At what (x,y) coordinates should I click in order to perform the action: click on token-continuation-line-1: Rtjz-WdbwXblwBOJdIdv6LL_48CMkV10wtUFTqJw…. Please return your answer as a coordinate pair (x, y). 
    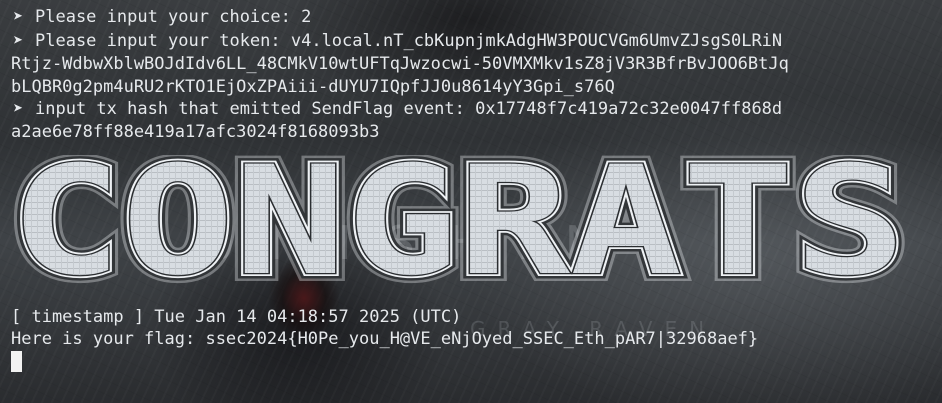
    Looking at the image, I should click on (400, 64).